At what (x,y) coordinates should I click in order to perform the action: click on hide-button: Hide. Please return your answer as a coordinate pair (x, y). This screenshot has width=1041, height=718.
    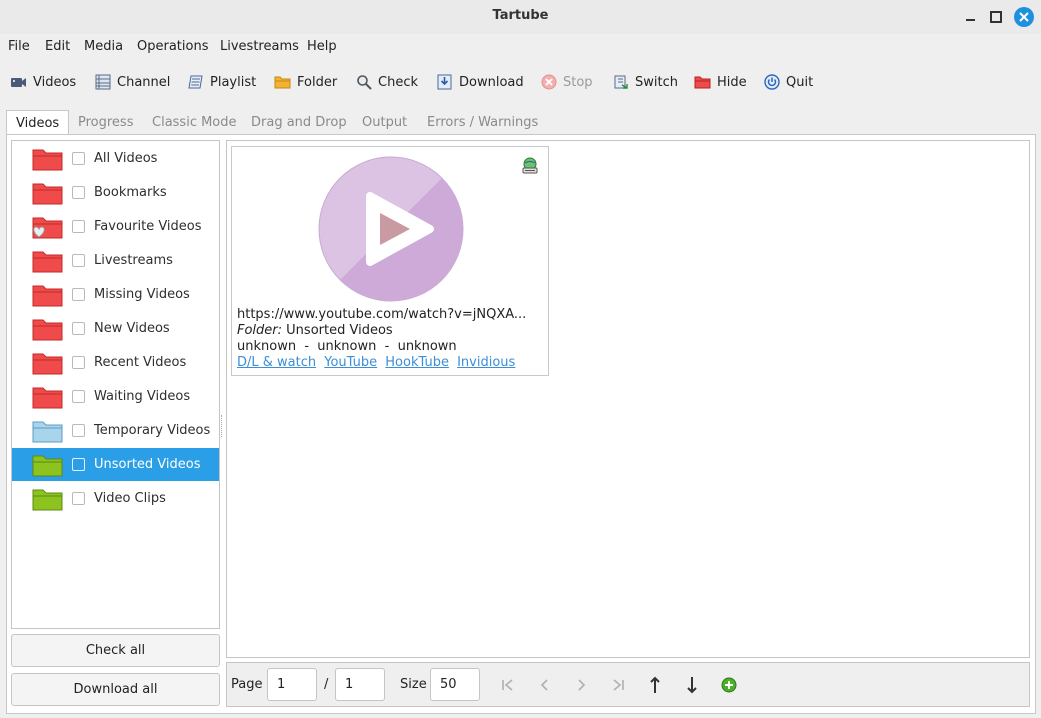
    Looking at the image, I should click on (720, 82).